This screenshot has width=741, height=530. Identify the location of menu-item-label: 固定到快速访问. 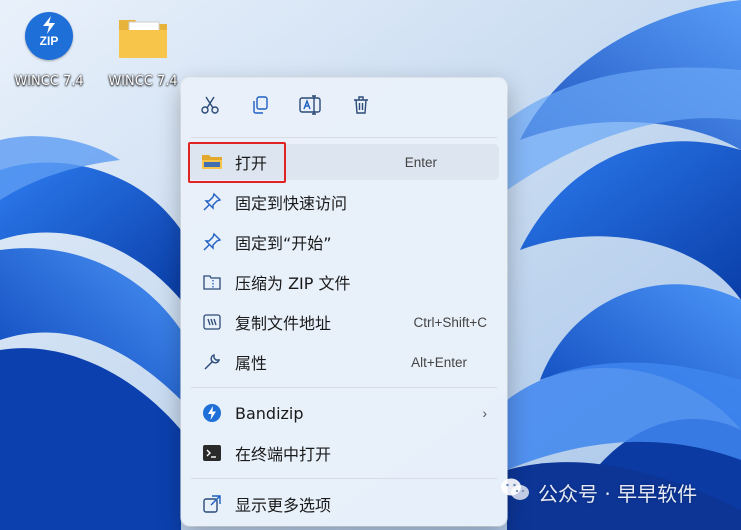
(291, 203).